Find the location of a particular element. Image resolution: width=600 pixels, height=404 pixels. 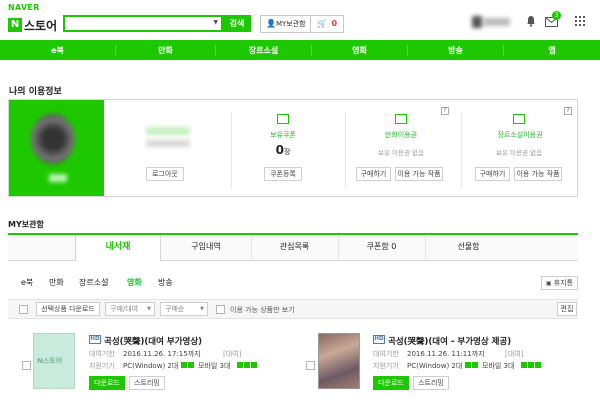

thumbnail-logo: N스토어 is located at coordinates (50, 361).